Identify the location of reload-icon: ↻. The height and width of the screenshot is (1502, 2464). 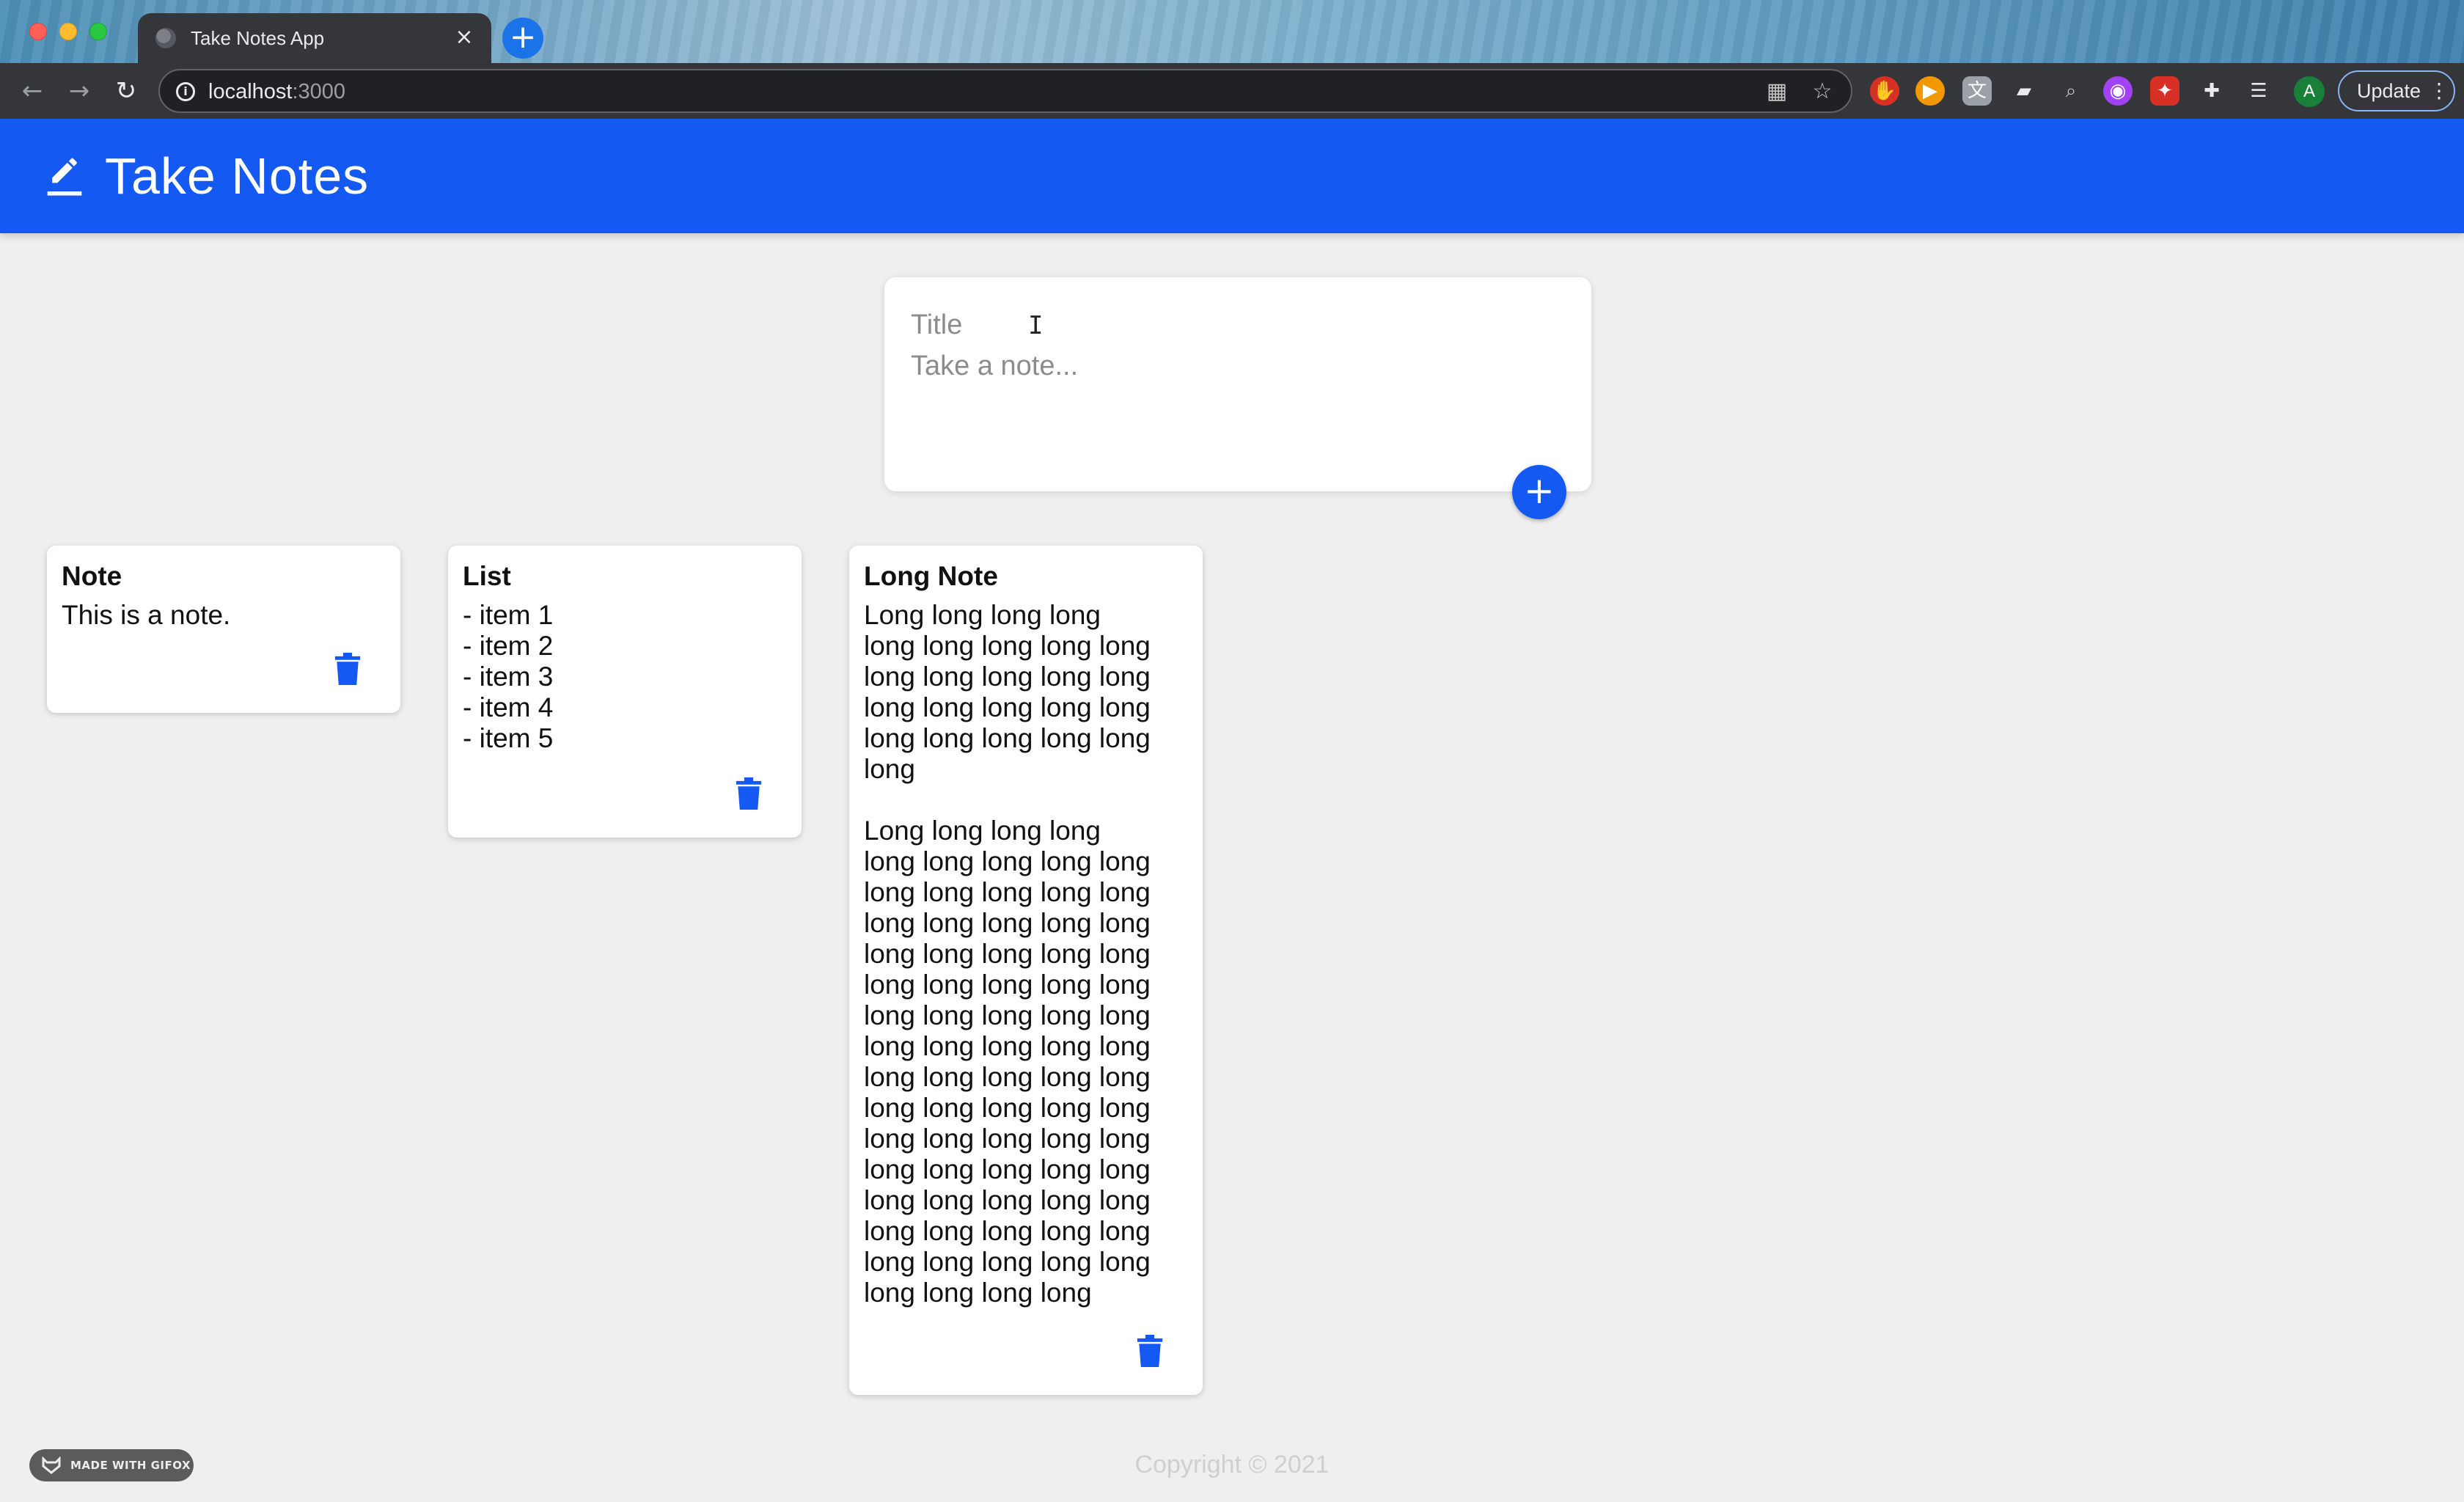
(126, 91).